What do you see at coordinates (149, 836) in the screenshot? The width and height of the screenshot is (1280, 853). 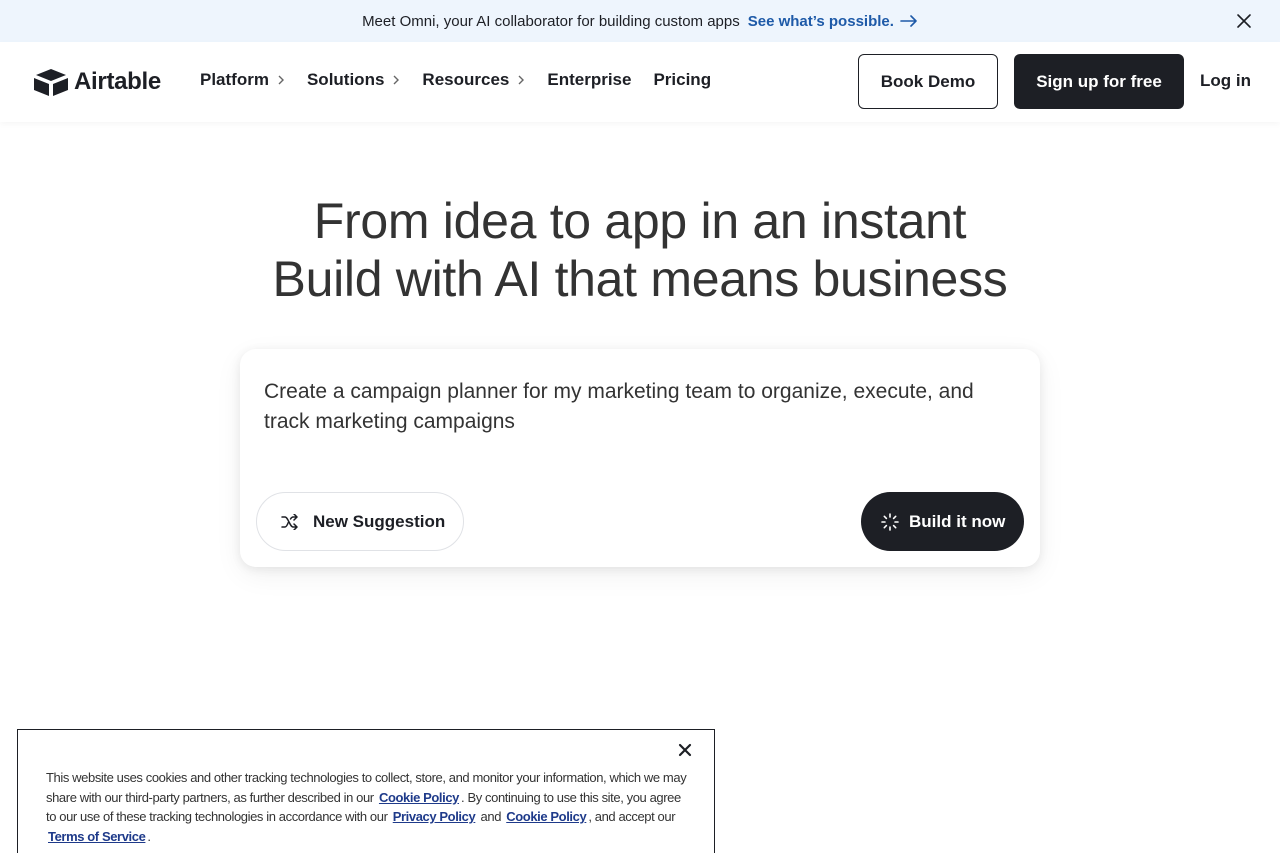 I see `cookie-text-part: .` at bounding box center [149, 836].